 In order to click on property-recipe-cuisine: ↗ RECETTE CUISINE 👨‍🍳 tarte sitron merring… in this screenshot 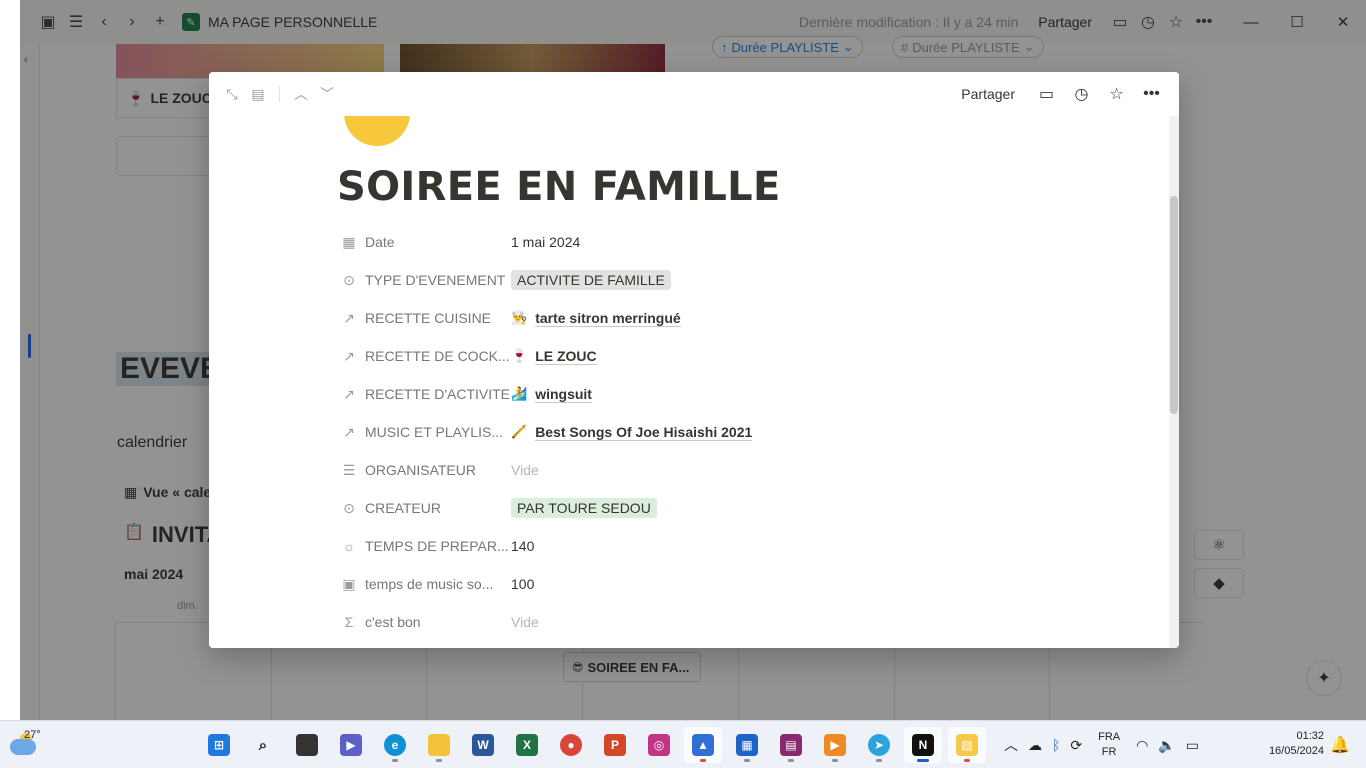, I will do `click(727, 318)`.